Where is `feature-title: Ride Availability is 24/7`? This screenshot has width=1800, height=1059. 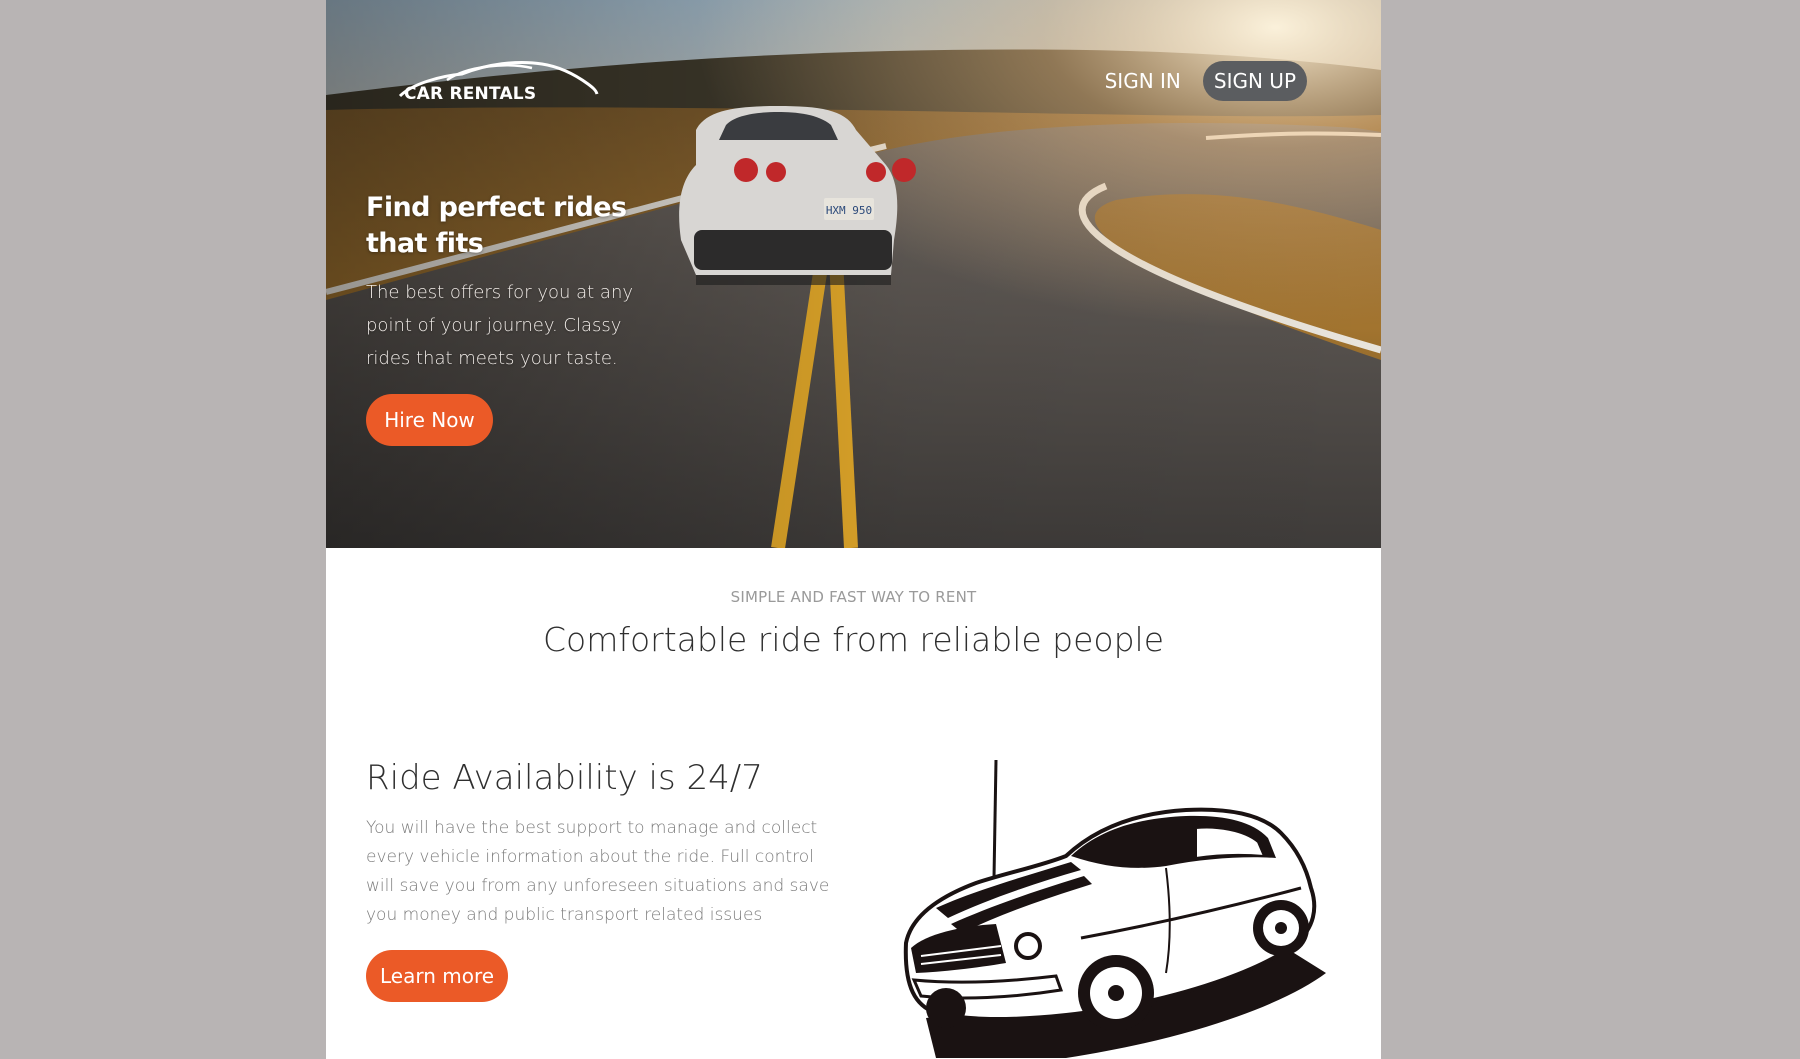
feature-title: Ride Availability is 24/7 is located at coordinates (564, 778).